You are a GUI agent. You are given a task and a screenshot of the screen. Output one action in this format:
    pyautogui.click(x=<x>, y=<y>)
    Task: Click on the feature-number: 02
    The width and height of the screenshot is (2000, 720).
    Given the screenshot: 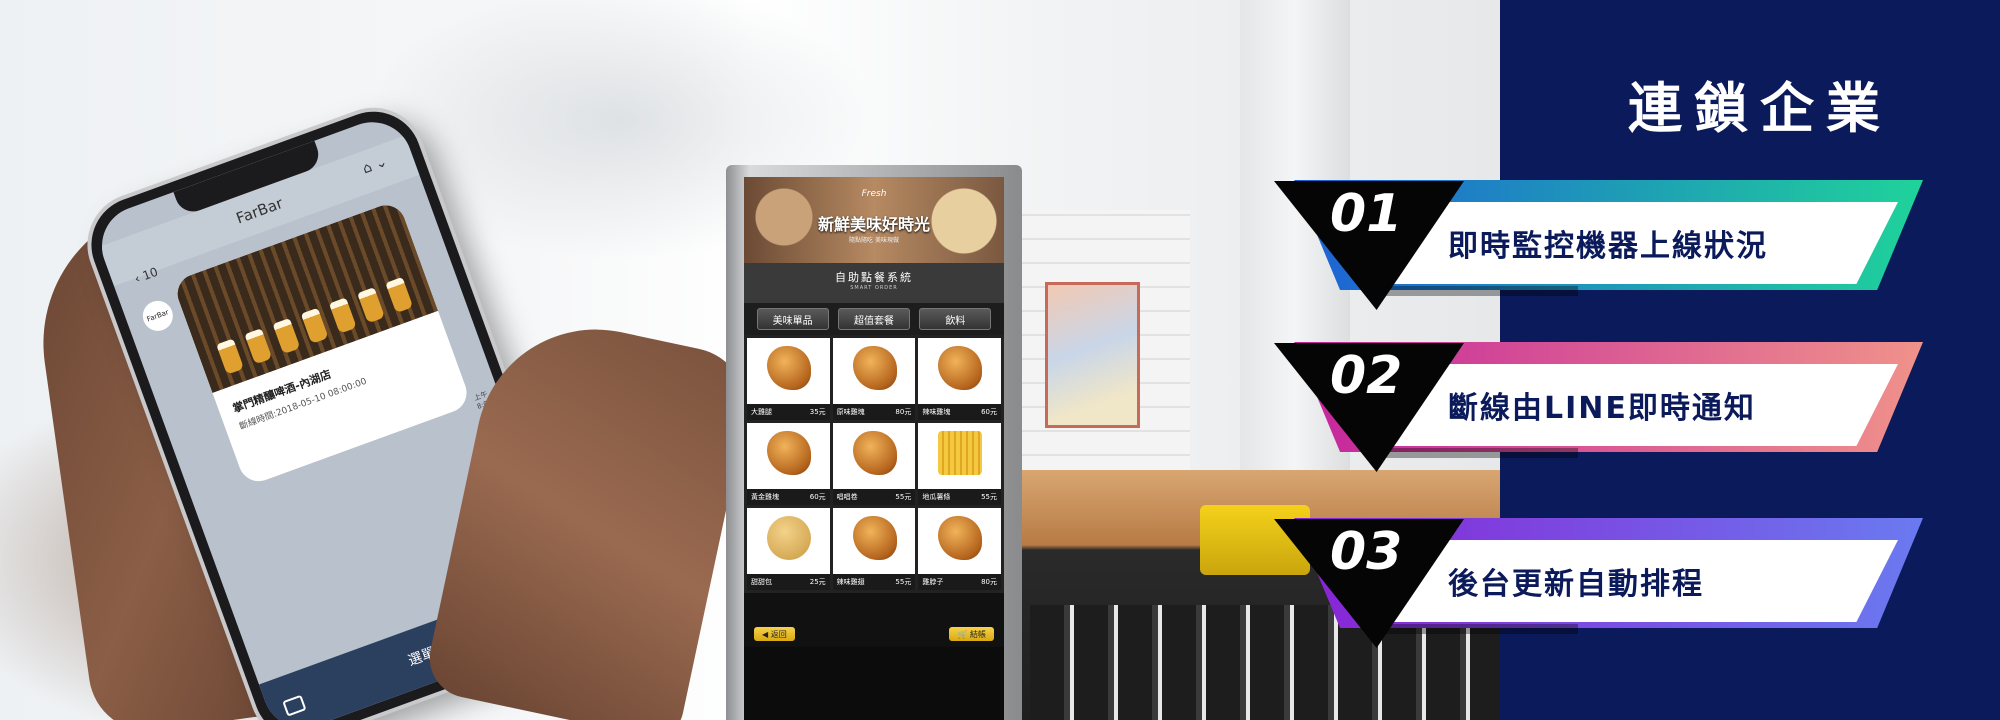 What is the action you would take?
    pyautogui.click(x=1366, y=376)
    